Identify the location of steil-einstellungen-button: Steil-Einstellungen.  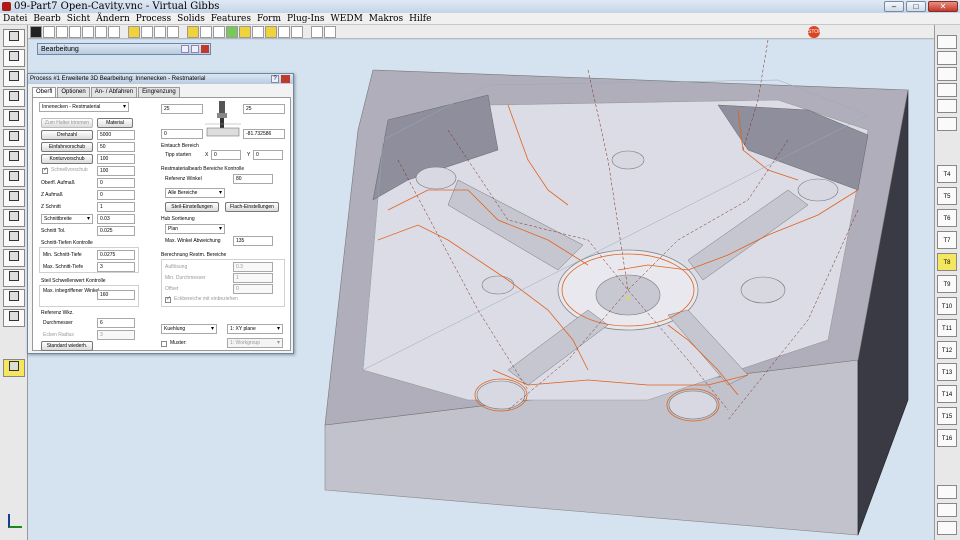
(192, 207).